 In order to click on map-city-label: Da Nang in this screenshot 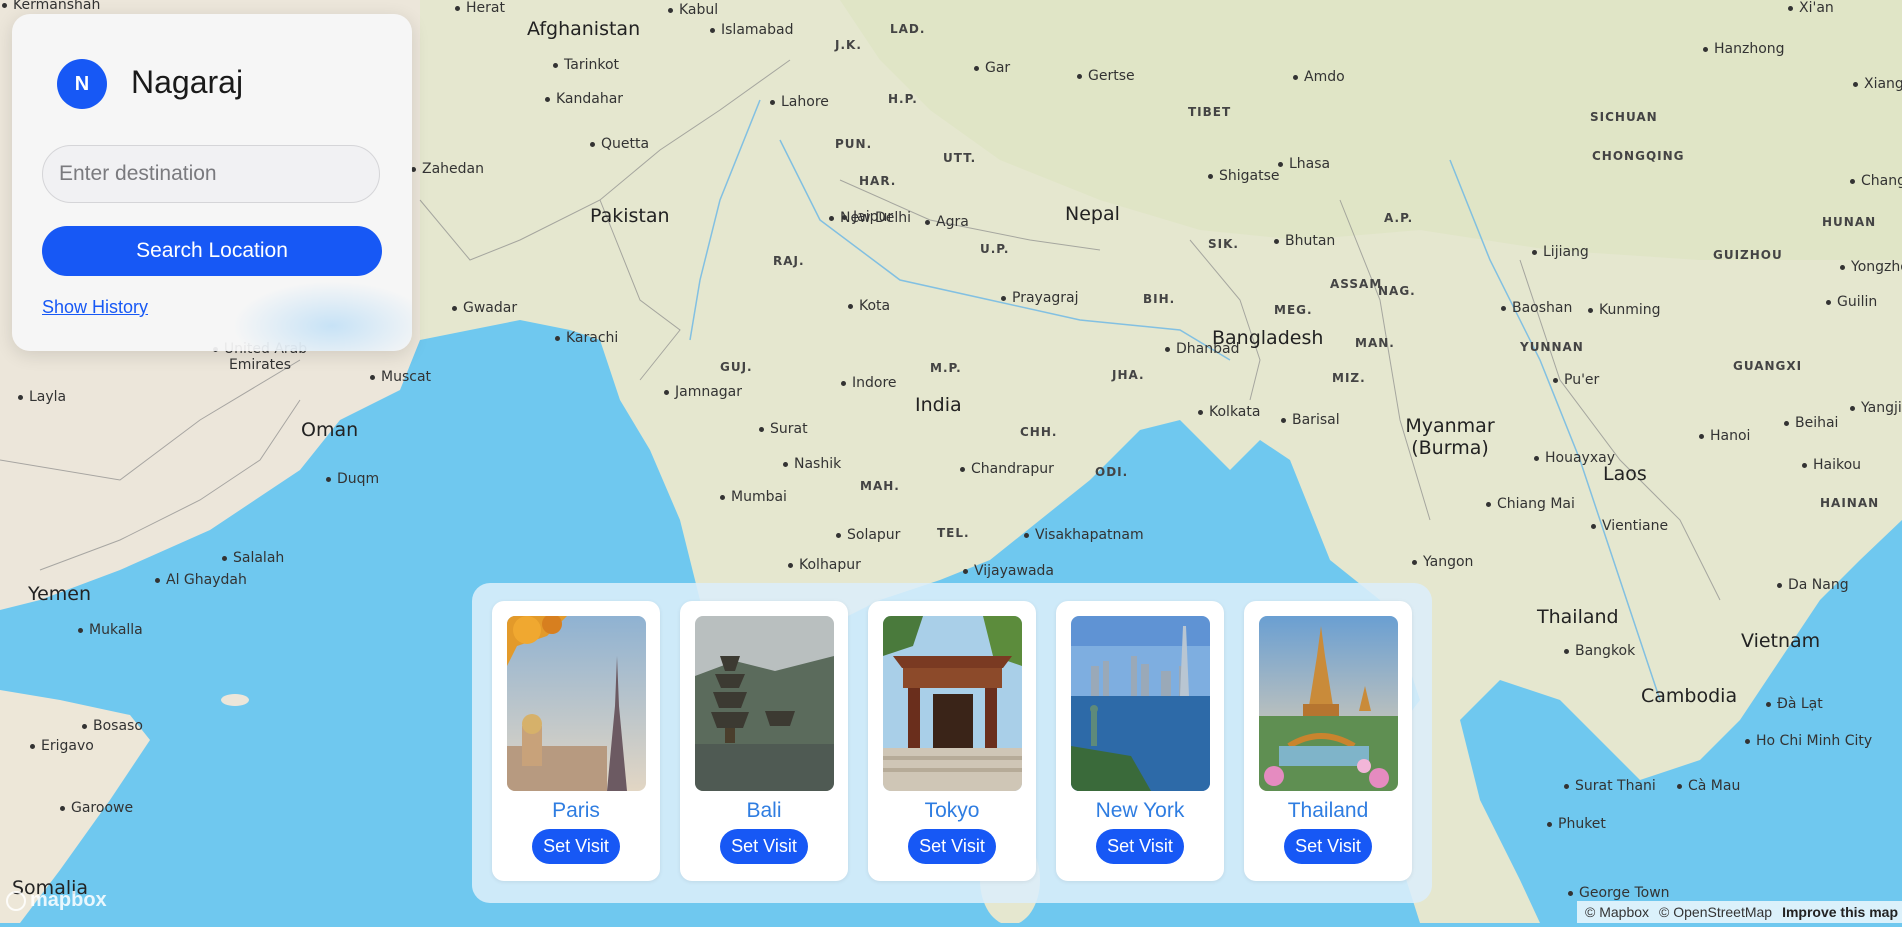, I will do `click(1813, 585)`.